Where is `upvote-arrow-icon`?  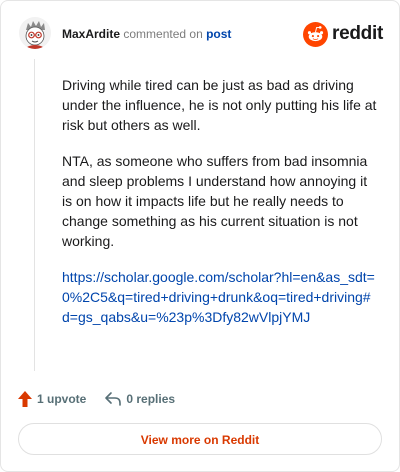 upvote-arrow-icon is located at coordinates (25, 399).